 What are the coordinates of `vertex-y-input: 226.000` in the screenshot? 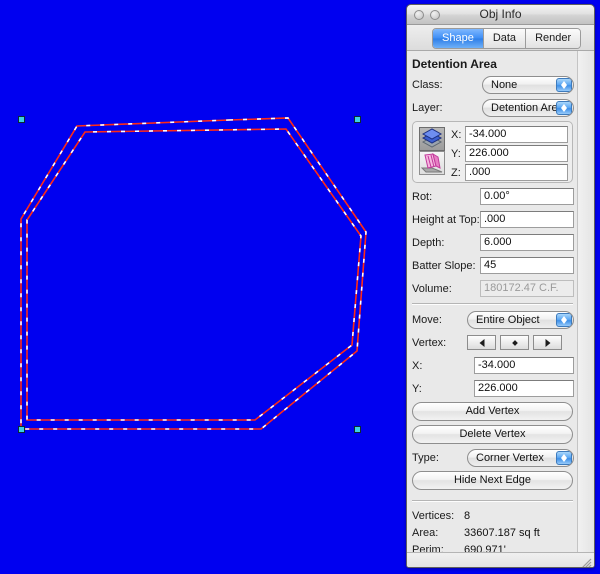 It's located at (524, 388).